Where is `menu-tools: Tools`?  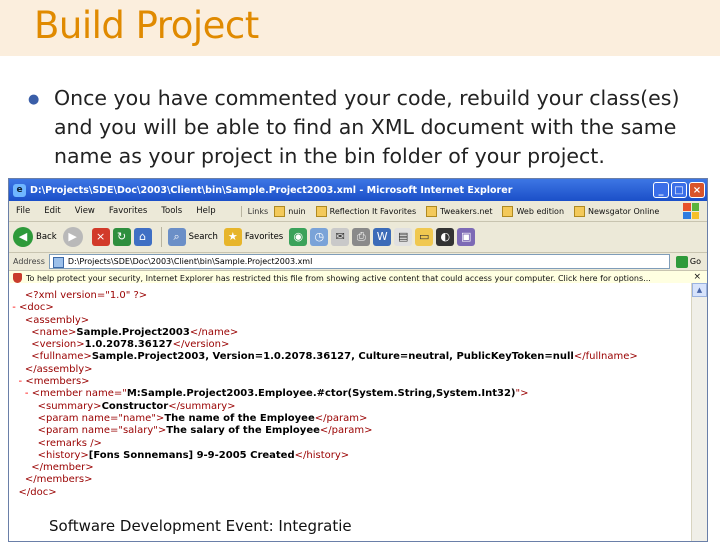 menu-tools: Tools is located at coordinates (171, 211).